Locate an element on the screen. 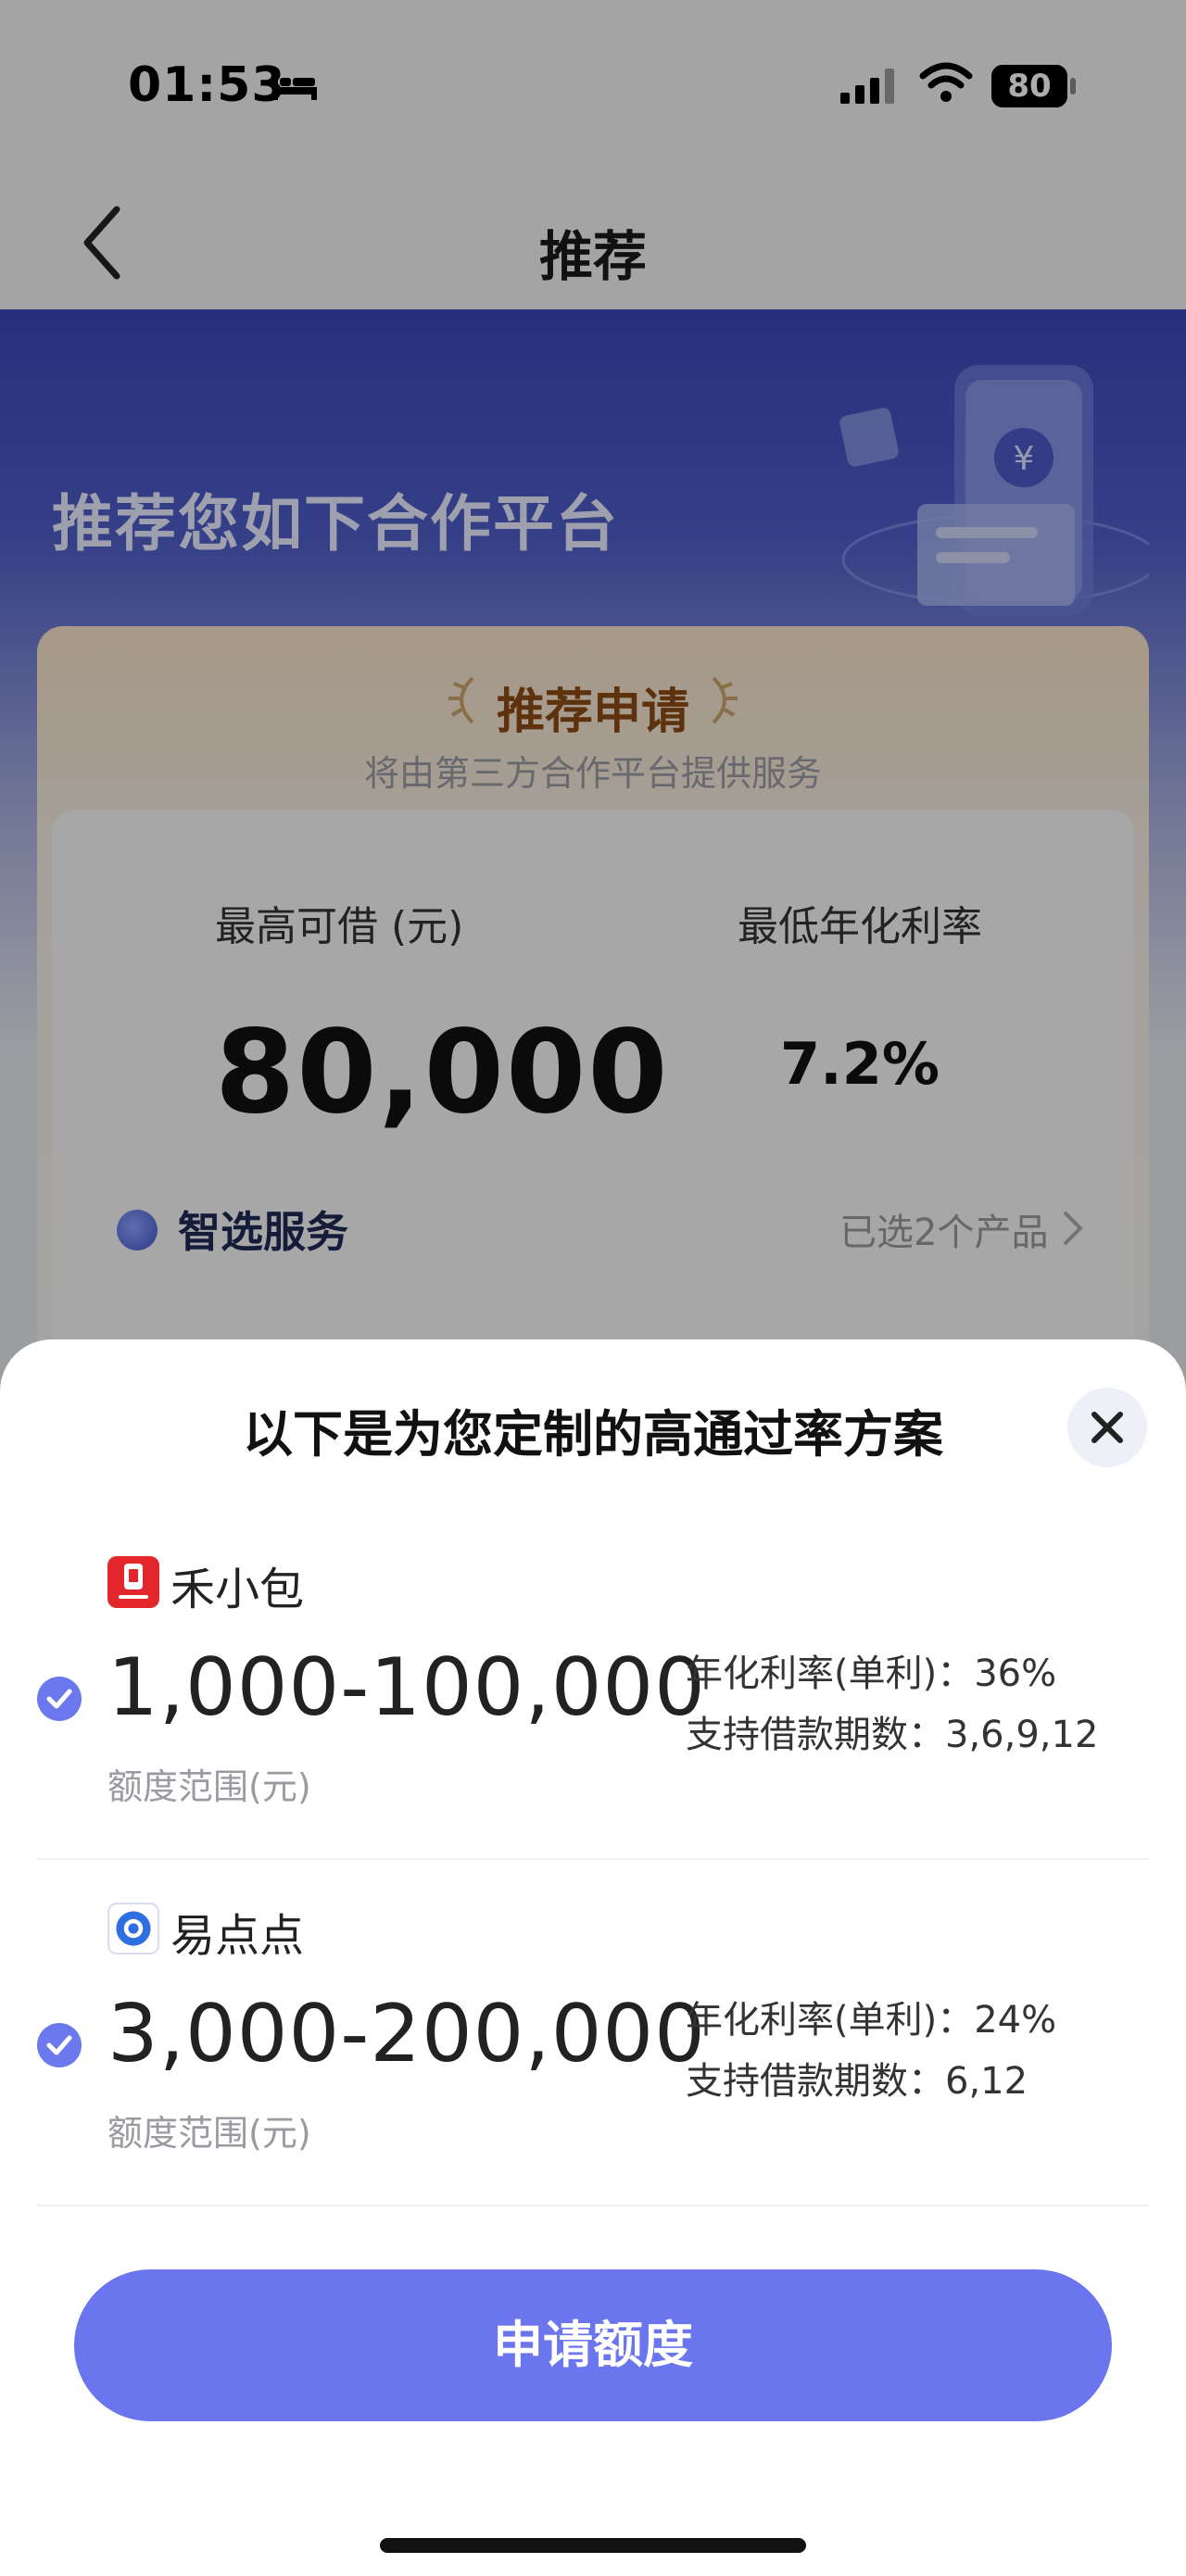 The image size is (1186, 2576). credit-range: 3,000-200,000 is located at coordinates (406, 2034).